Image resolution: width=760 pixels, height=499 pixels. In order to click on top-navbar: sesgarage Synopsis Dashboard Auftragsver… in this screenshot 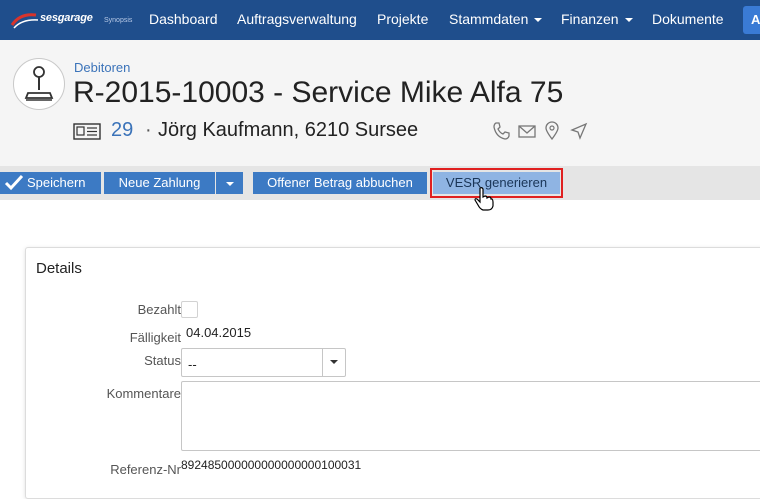, I will do `click(380, 20)`.